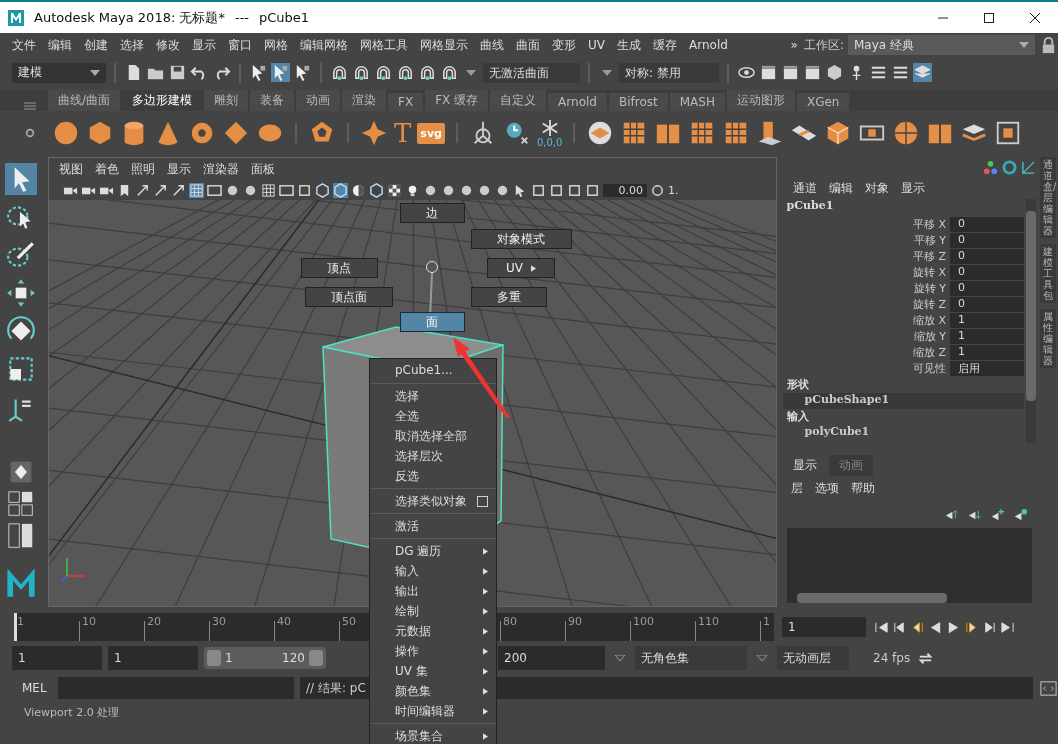 This screenshot has width=1058, height=744. Describe the element at coordinates (284, 17) in the screenshot. I see `window-title: pCube1` at that location.